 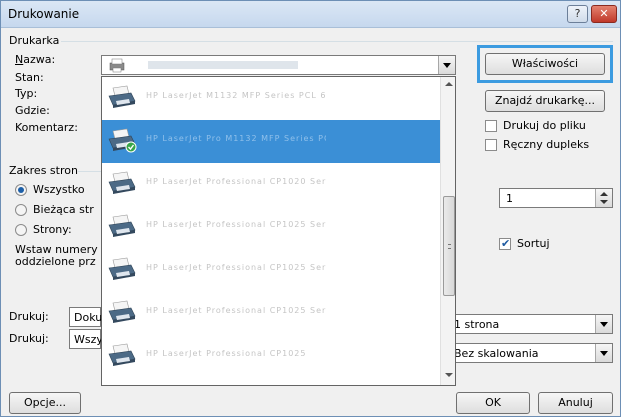 I want to click on collate-checkbox, so click(x=505, y=243).